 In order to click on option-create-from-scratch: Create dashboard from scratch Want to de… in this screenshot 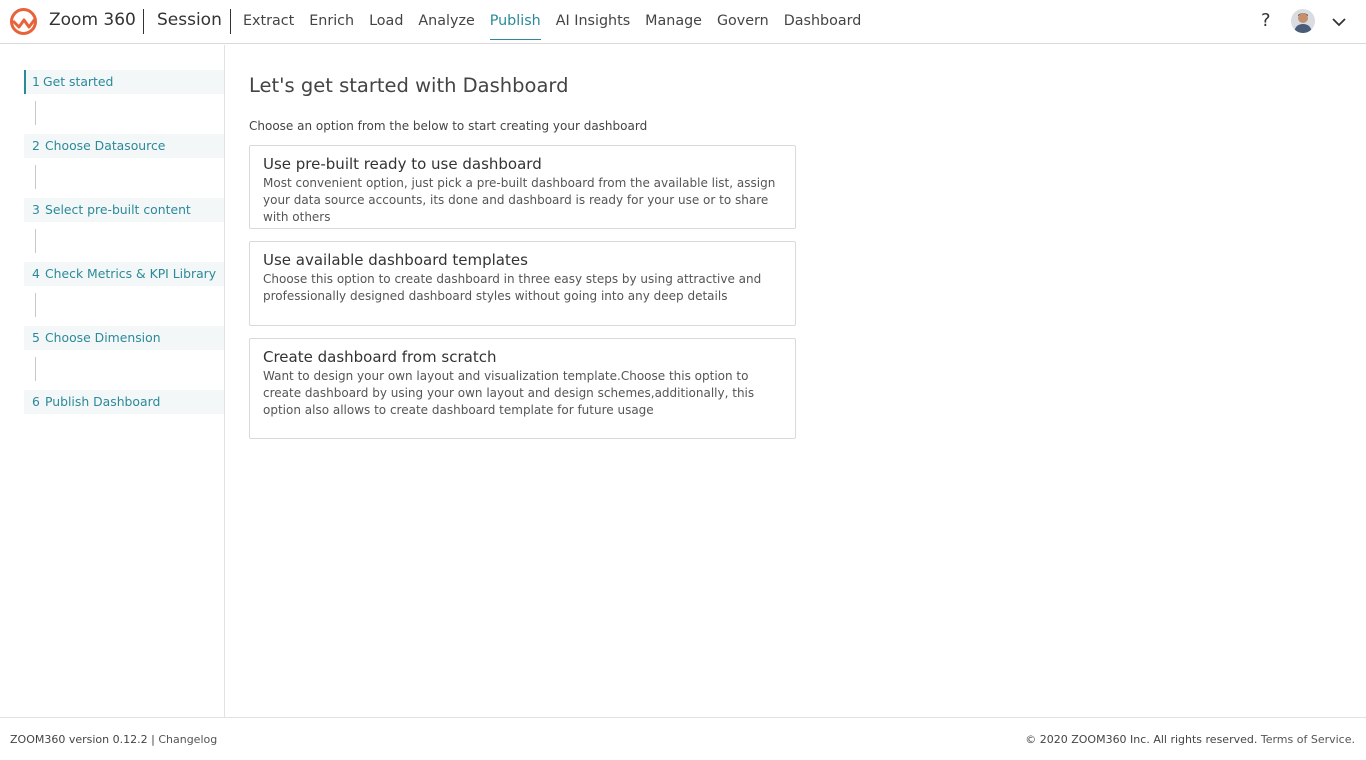, I will do `click(522, 388)`.